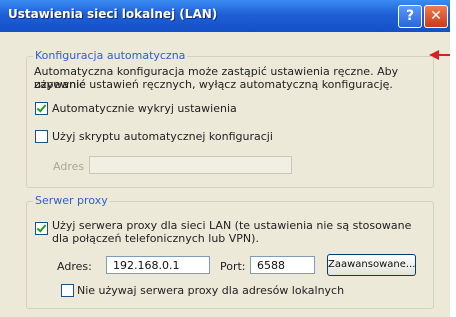 This screenshot has height=317, width=456. I want to click on proxy-port-label: Port:, so click(233, 266).